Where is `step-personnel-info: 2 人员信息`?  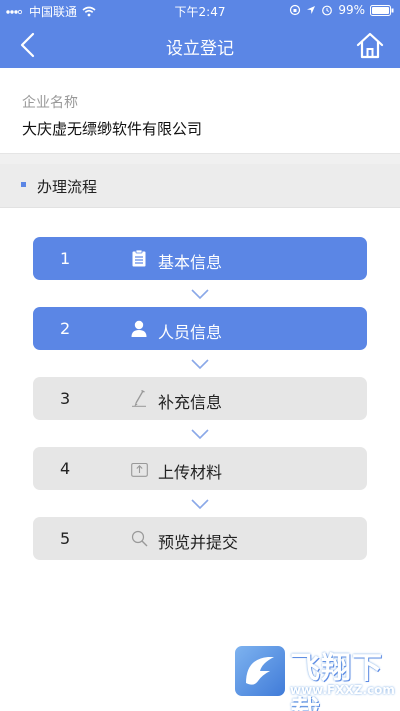
step-personnel-info: 2 人员信息 is located at coordinates (200, 328).